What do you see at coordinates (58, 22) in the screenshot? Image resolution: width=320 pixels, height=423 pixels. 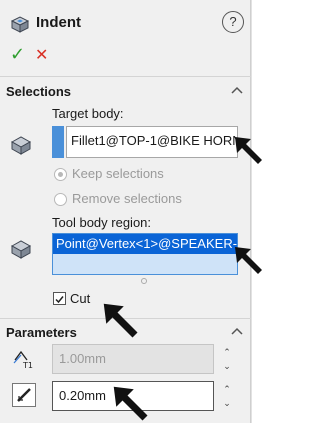 I see `panel-title: Indent` at bounding box center [58, 22].